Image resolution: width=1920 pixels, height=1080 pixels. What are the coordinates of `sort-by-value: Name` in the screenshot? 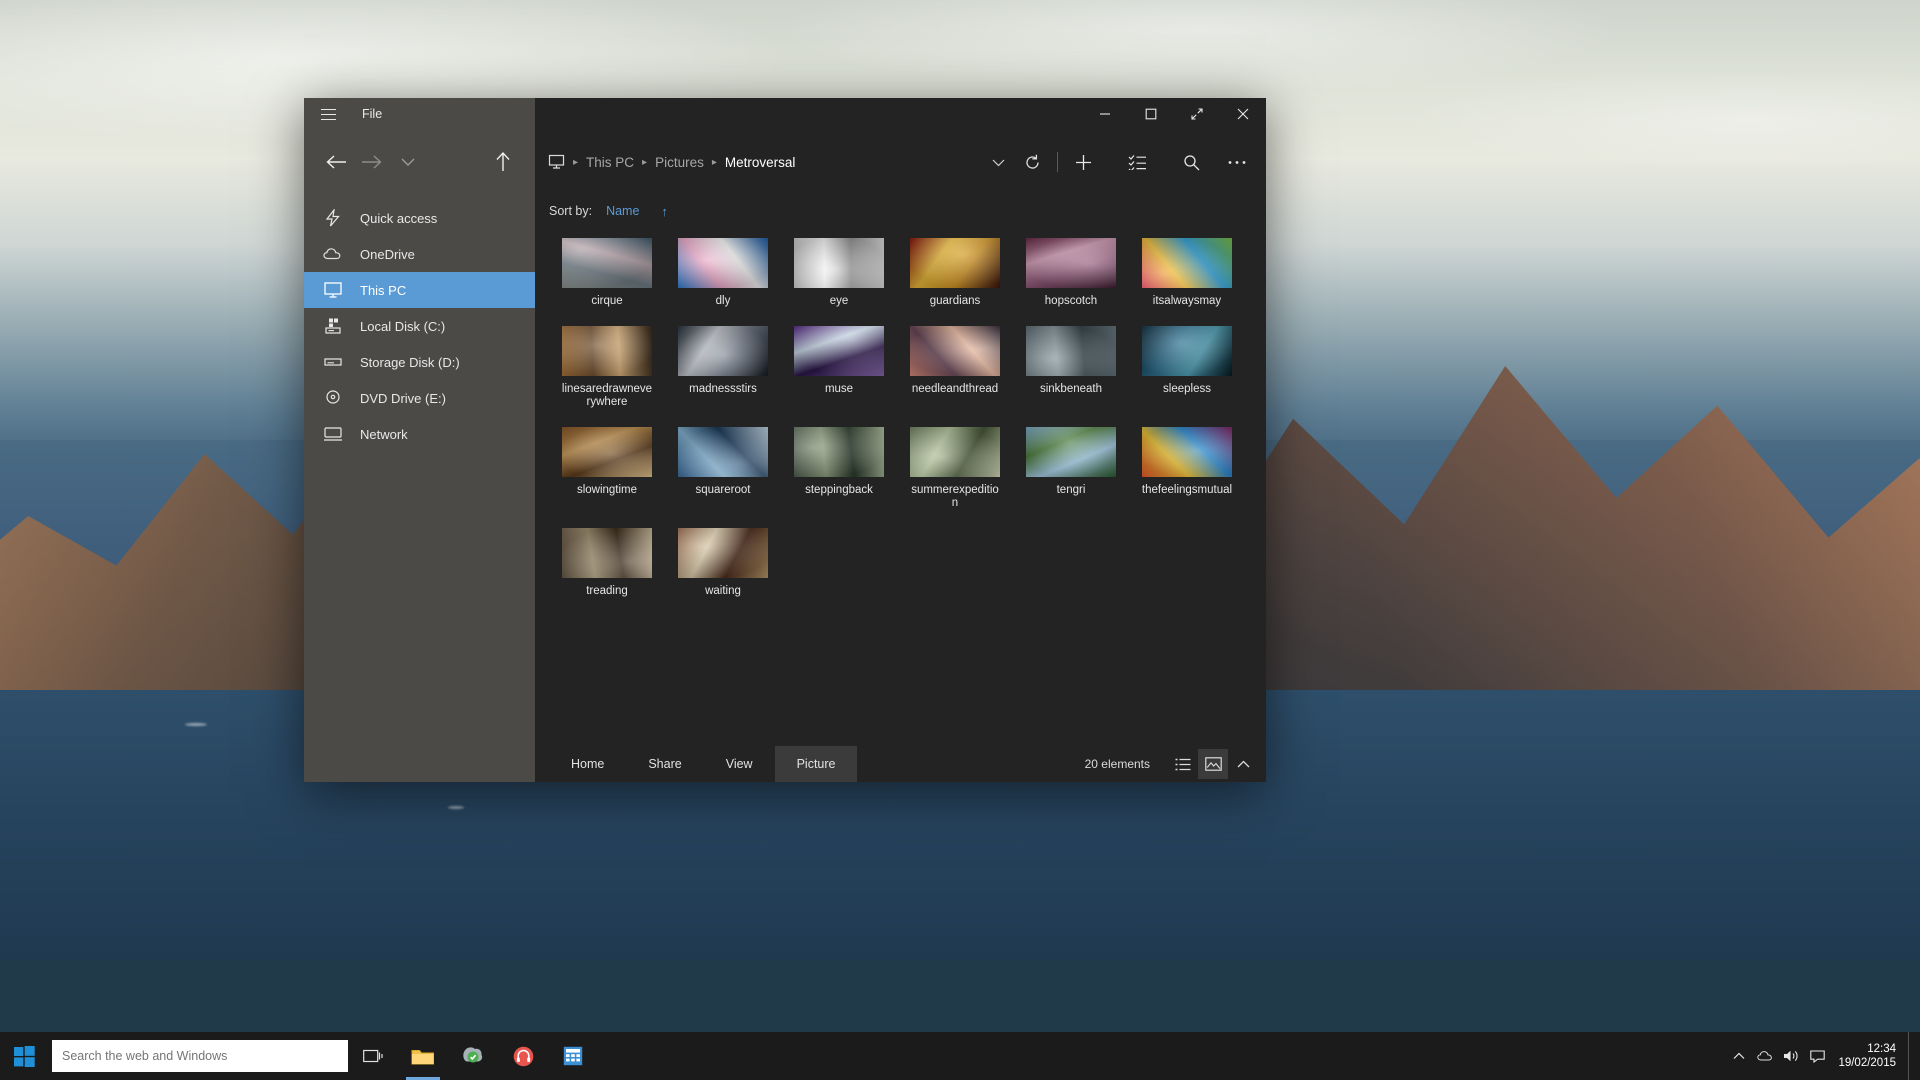 It's located at (622, 211).